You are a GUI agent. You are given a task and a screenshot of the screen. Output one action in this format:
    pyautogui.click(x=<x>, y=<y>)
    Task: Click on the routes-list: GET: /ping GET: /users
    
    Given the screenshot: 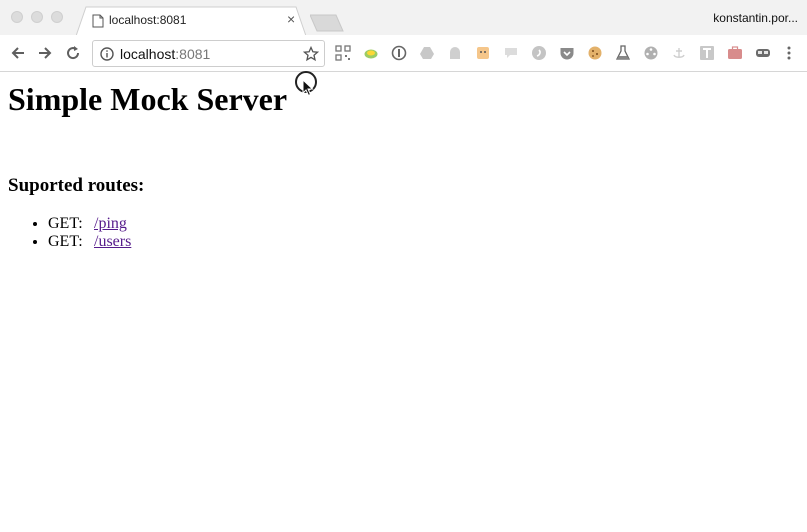 What is the action you would take?
    pyautogui.click(x=89, y=233)
    